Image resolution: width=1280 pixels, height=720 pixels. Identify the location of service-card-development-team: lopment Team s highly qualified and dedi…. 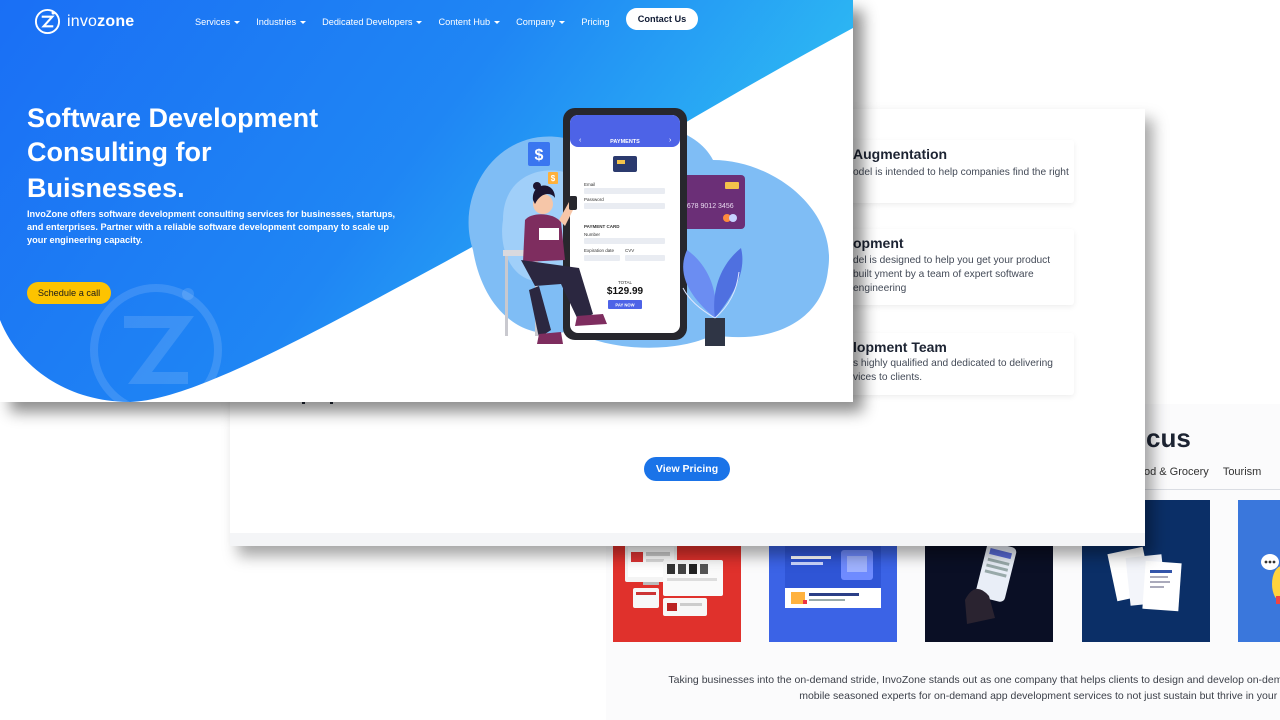
(956, 364).